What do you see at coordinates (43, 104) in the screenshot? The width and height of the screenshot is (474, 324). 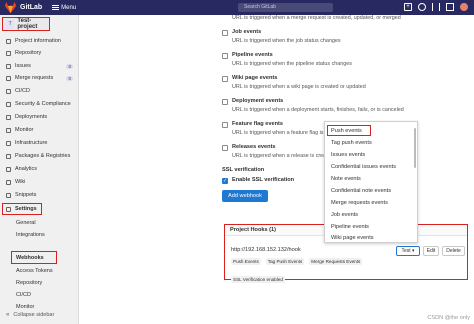 I see `sidebar-item-label: Security & Compliance` at bounding box center [43, 104].